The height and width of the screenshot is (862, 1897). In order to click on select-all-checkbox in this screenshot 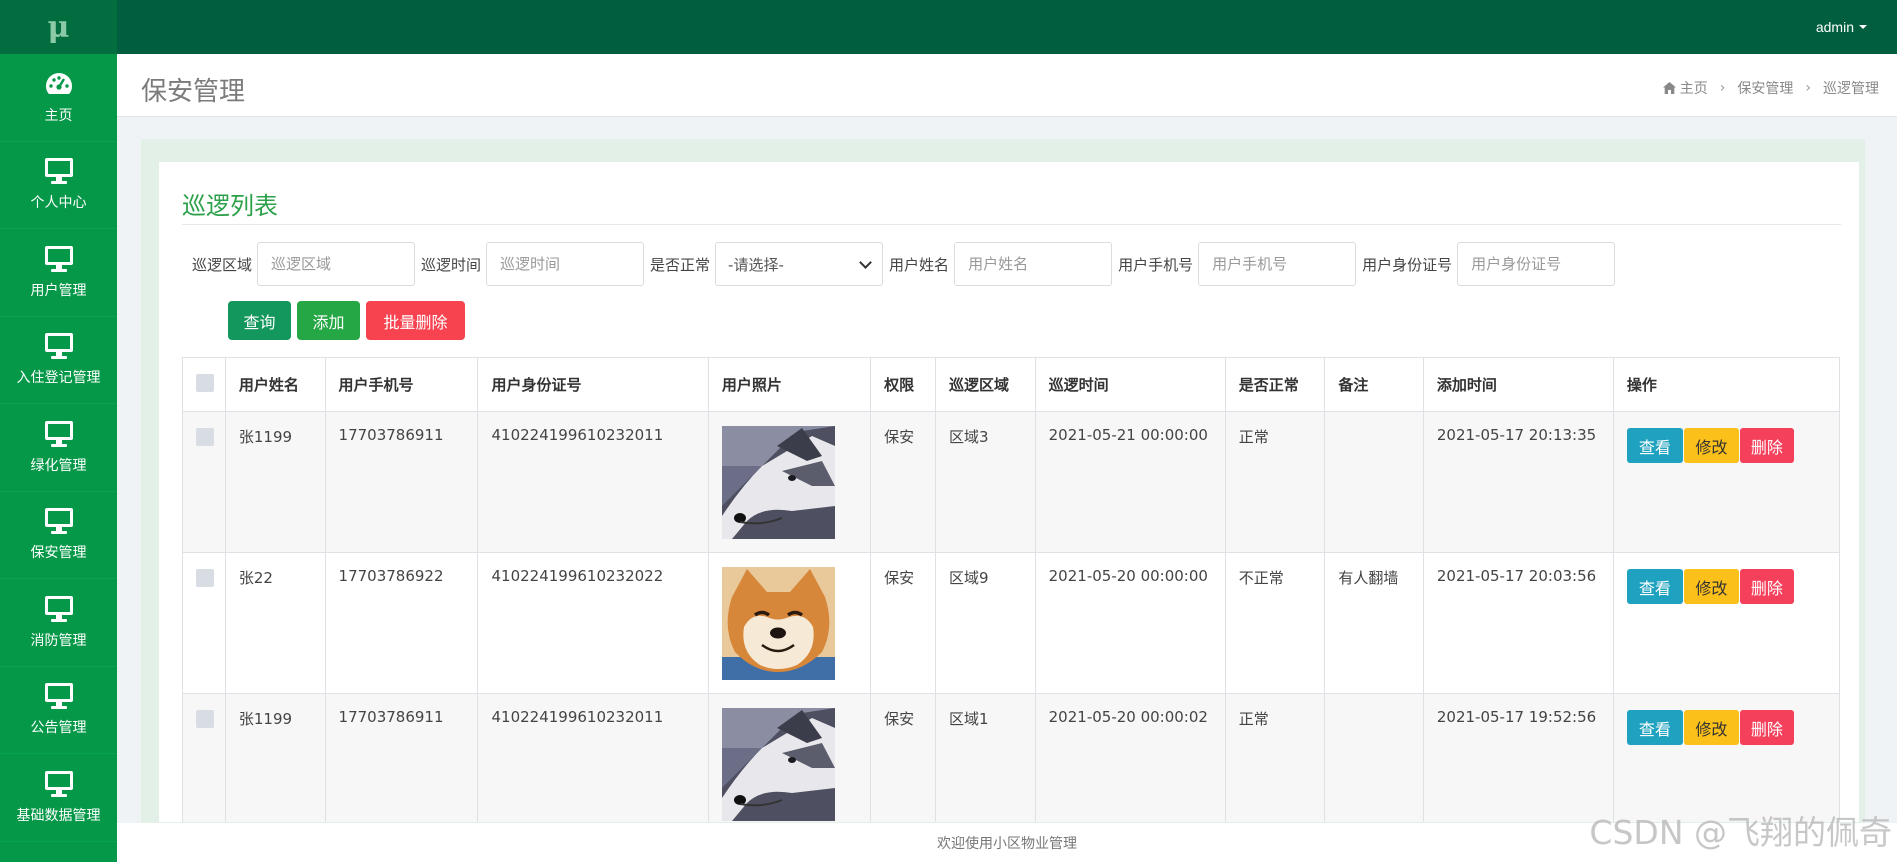, I will do `click(205, 382)`.